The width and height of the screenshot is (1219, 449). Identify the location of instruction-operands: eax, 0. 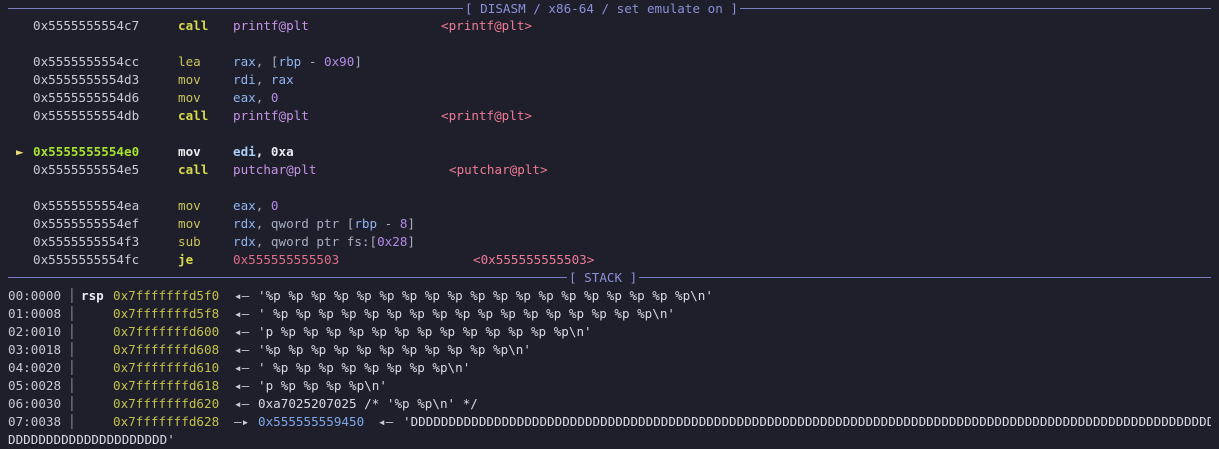
(256, 98).